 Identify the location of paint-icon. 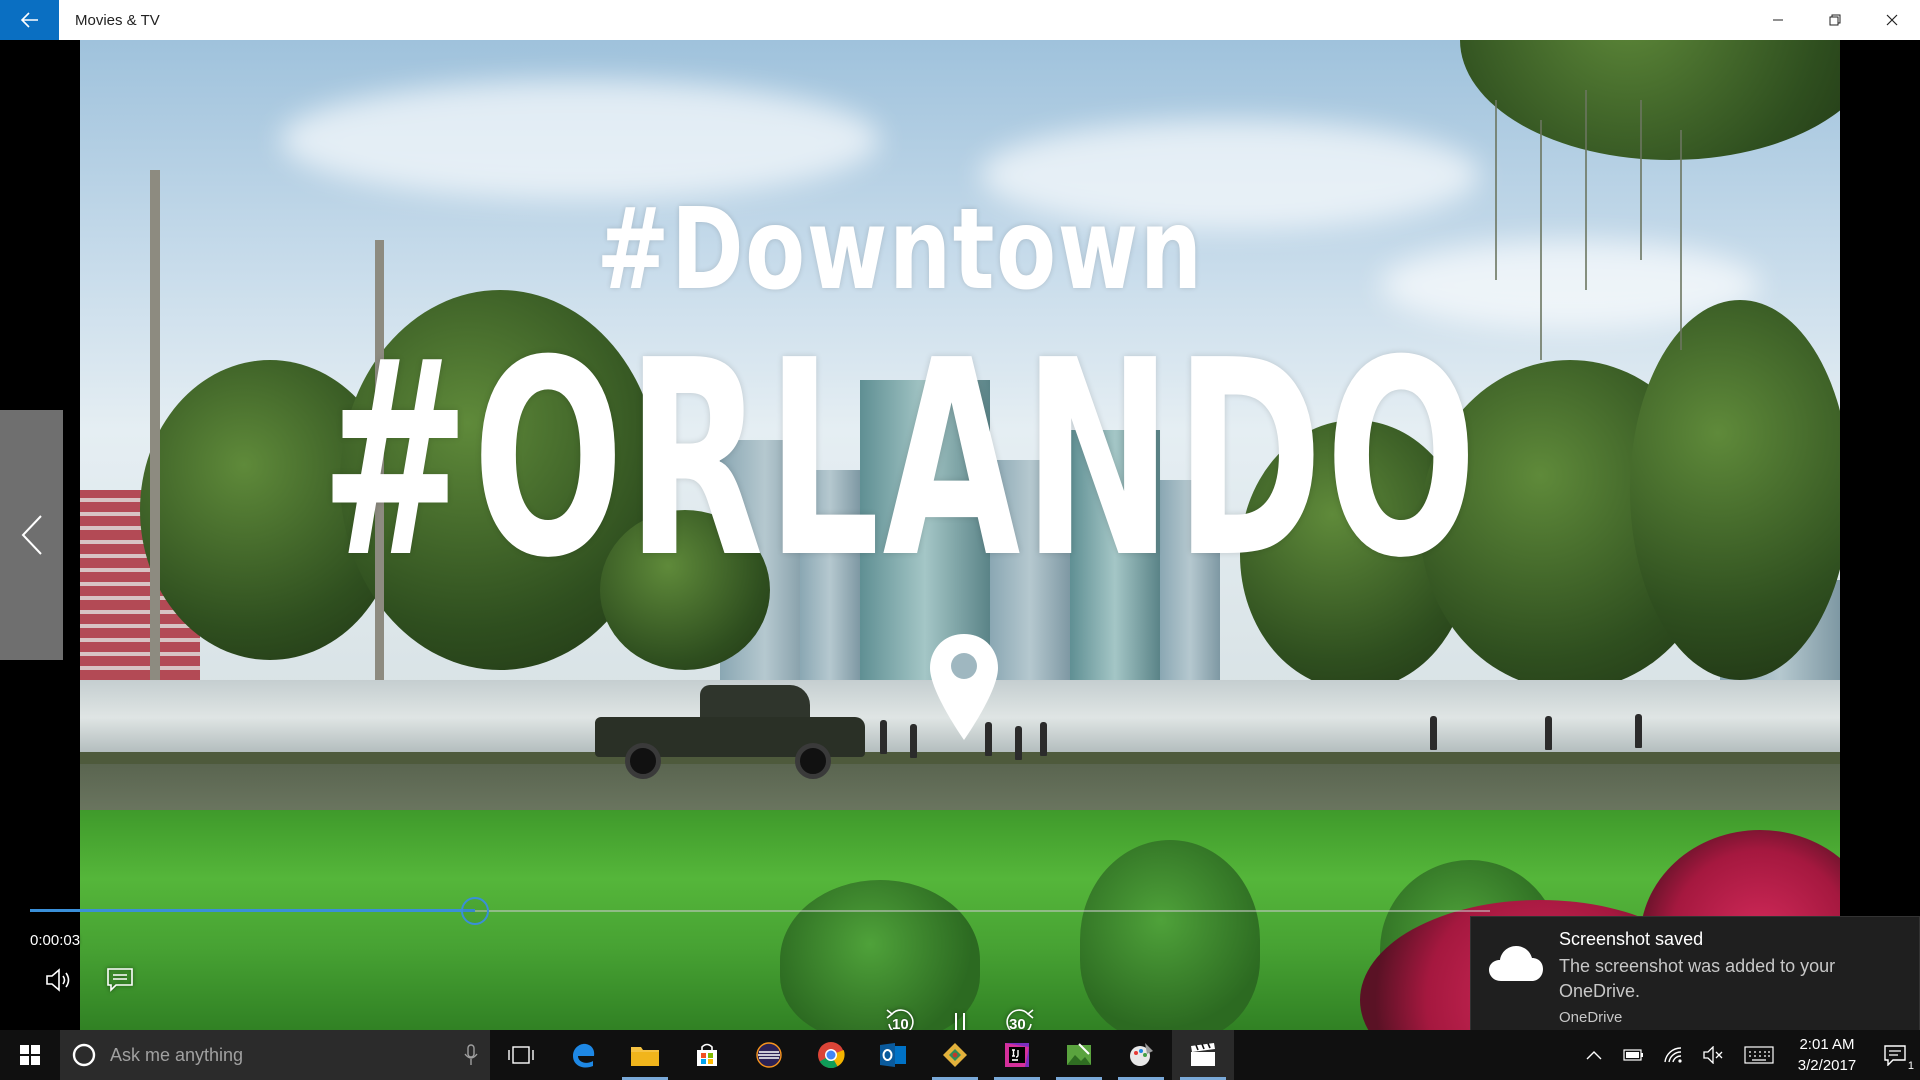
(1141, 1054).